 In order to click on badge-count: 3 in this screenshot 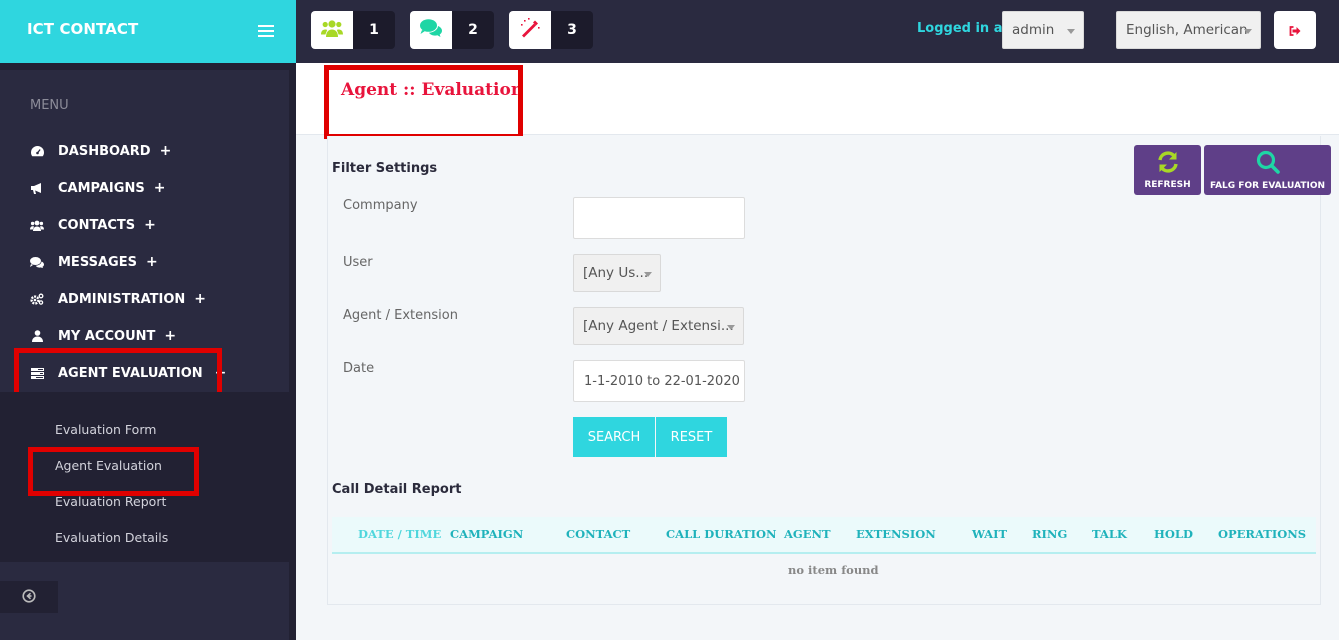, I will do `click(572, 30)`.